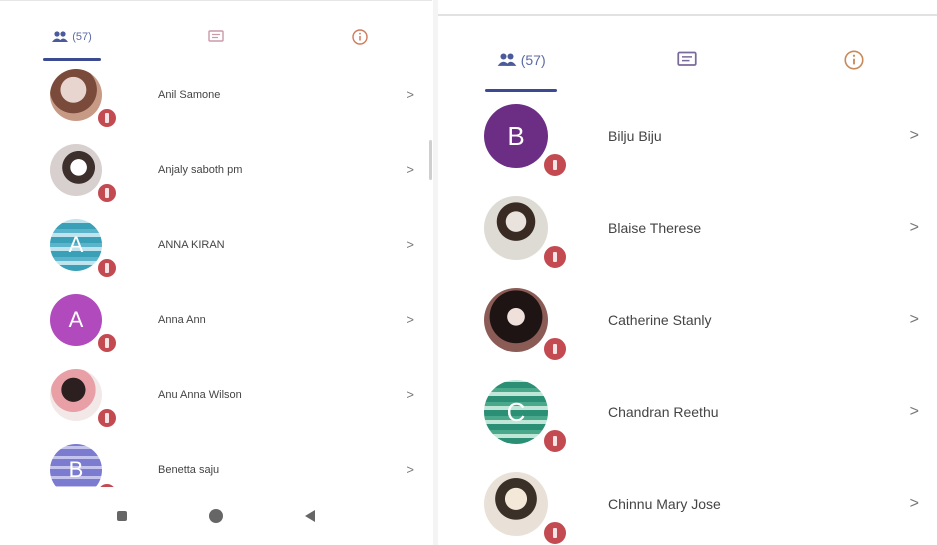  I want to click on member-row: C Chandran Reethu >, so click(687, 412).